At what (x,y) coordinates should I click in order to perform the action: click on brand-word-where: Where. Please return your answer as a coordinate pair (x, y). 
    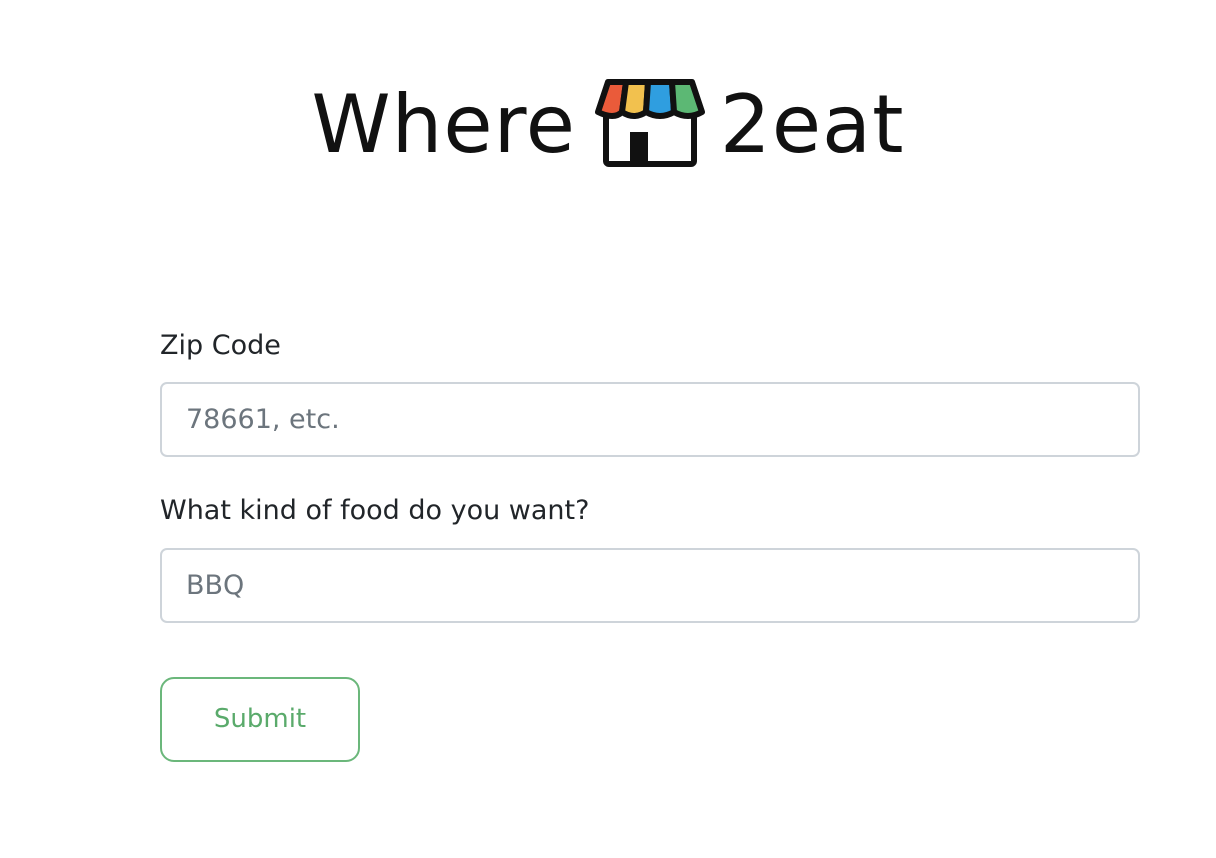
    Looking at the image, I should click on (443, 124).